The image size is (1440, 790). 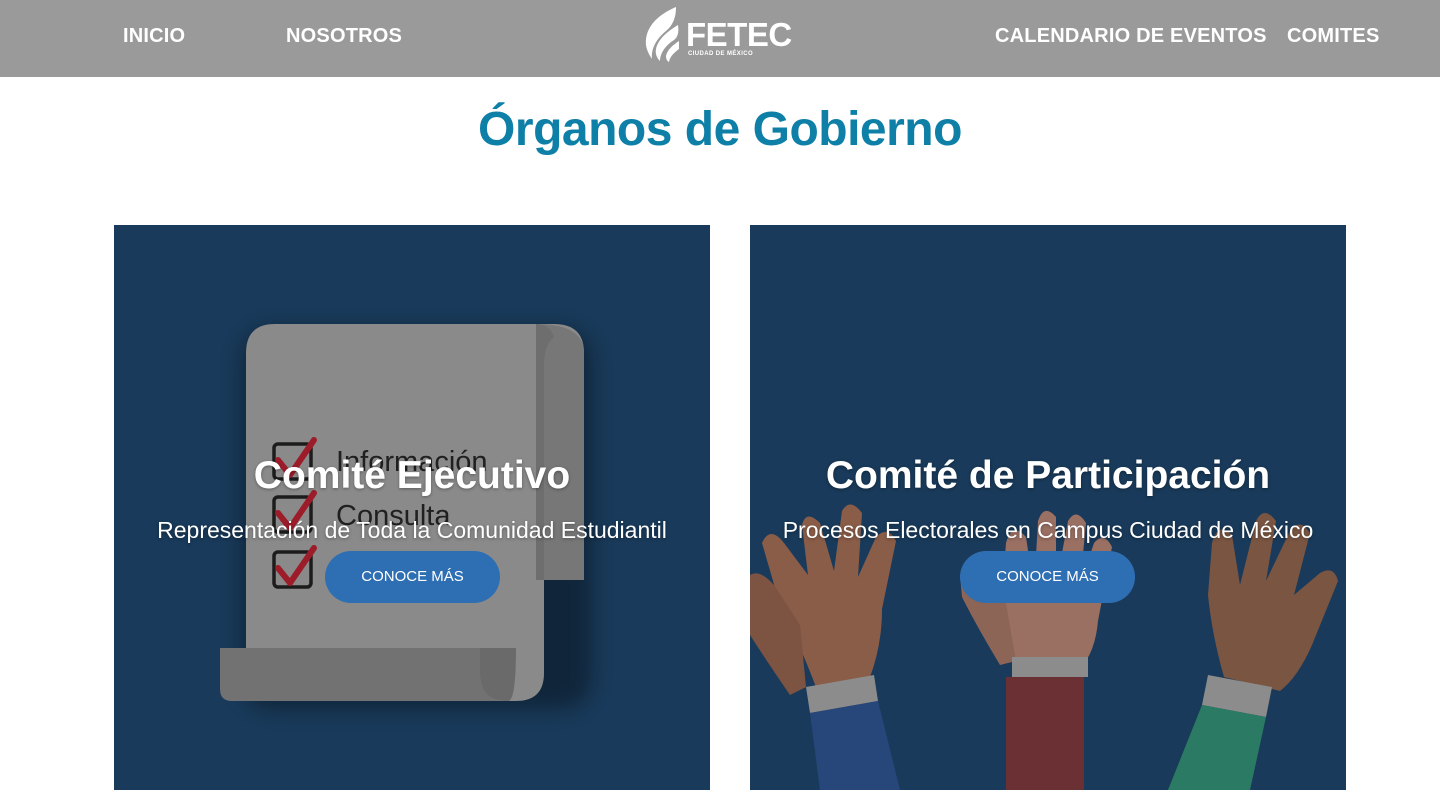 I want to click on nav-link-inicio: INICIO, so click(x=154, y=36).